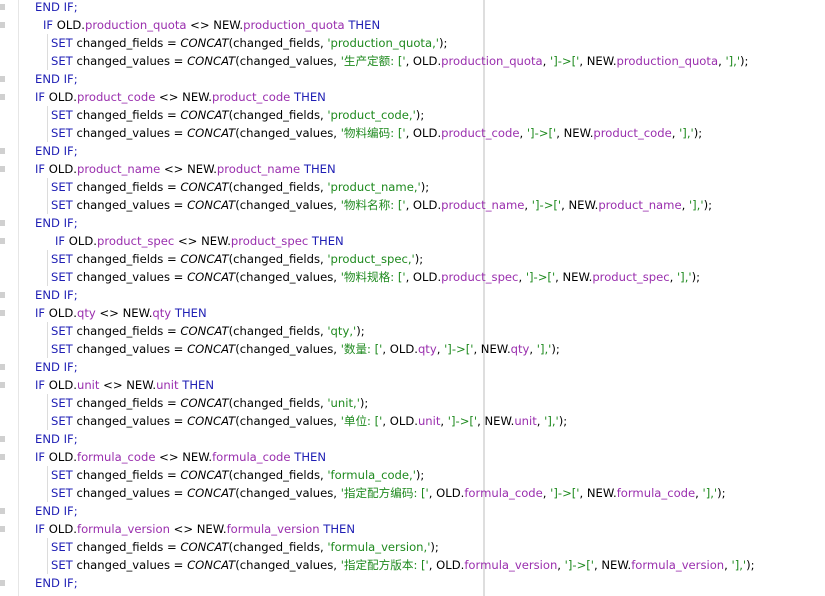  I want to click on code-text: (changed_fields,, so click(278, 403).